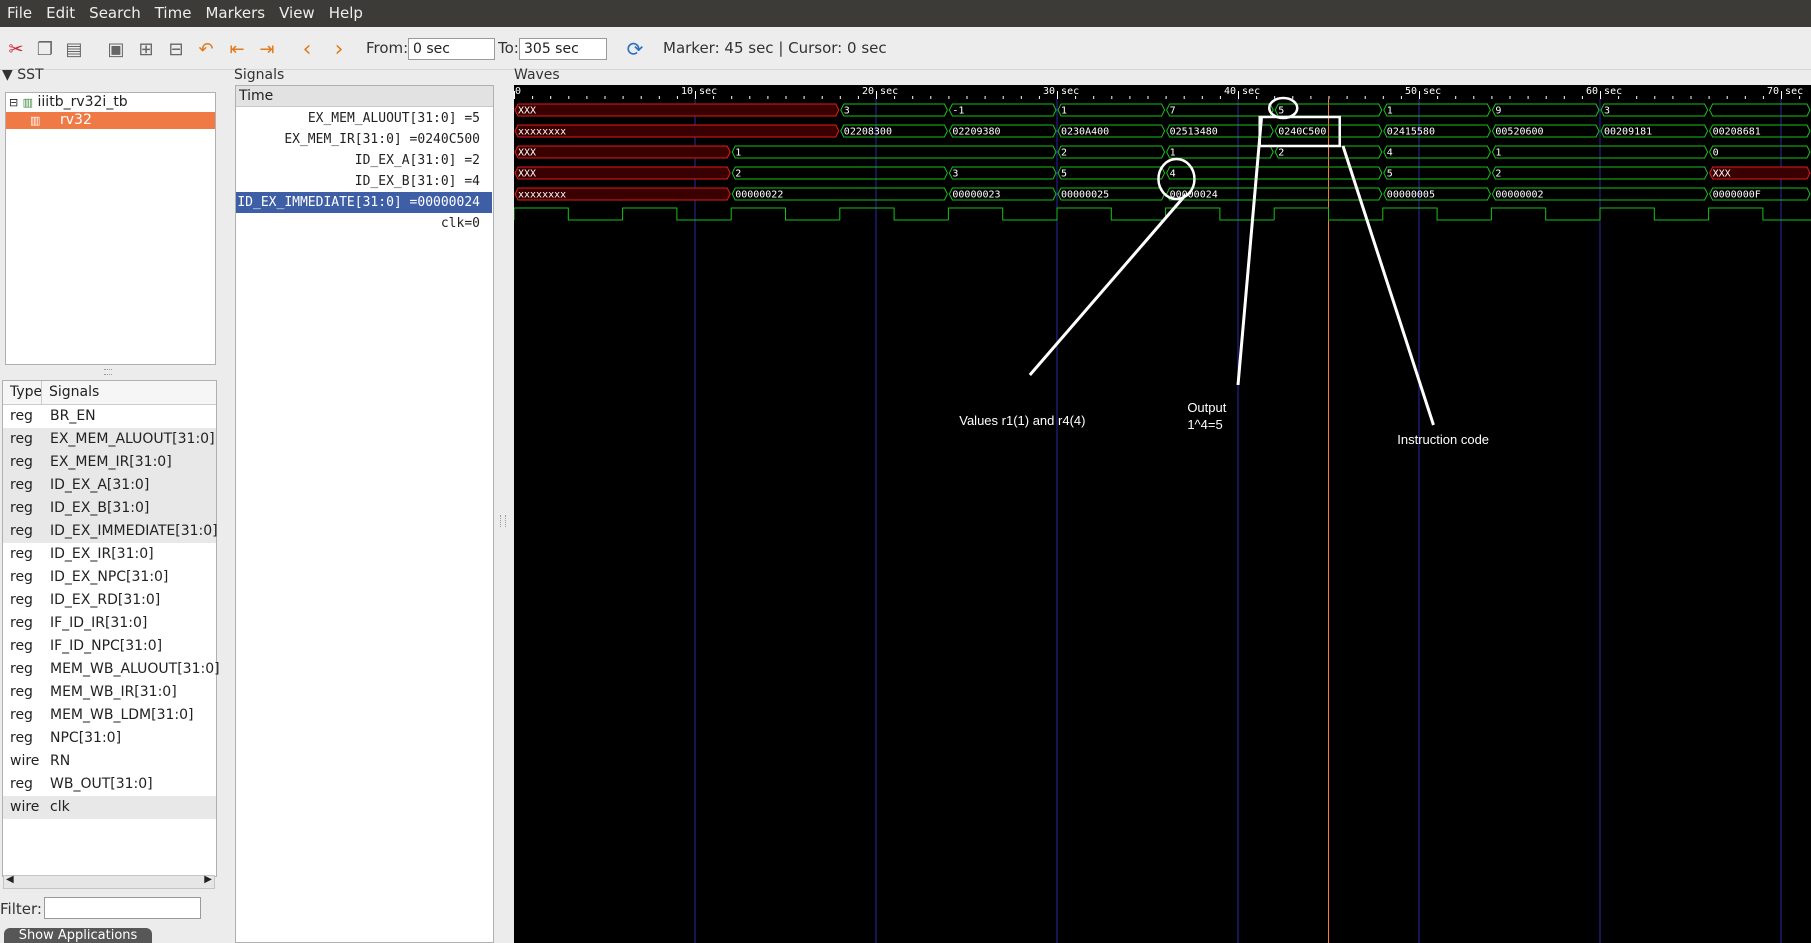 Image resolution: width=1811 pixels, height=943 pixels. What do you see at coordinates (1107, 285) in the screenshot?
I see `annotation-arrow` at bounding box center [1107, 285].